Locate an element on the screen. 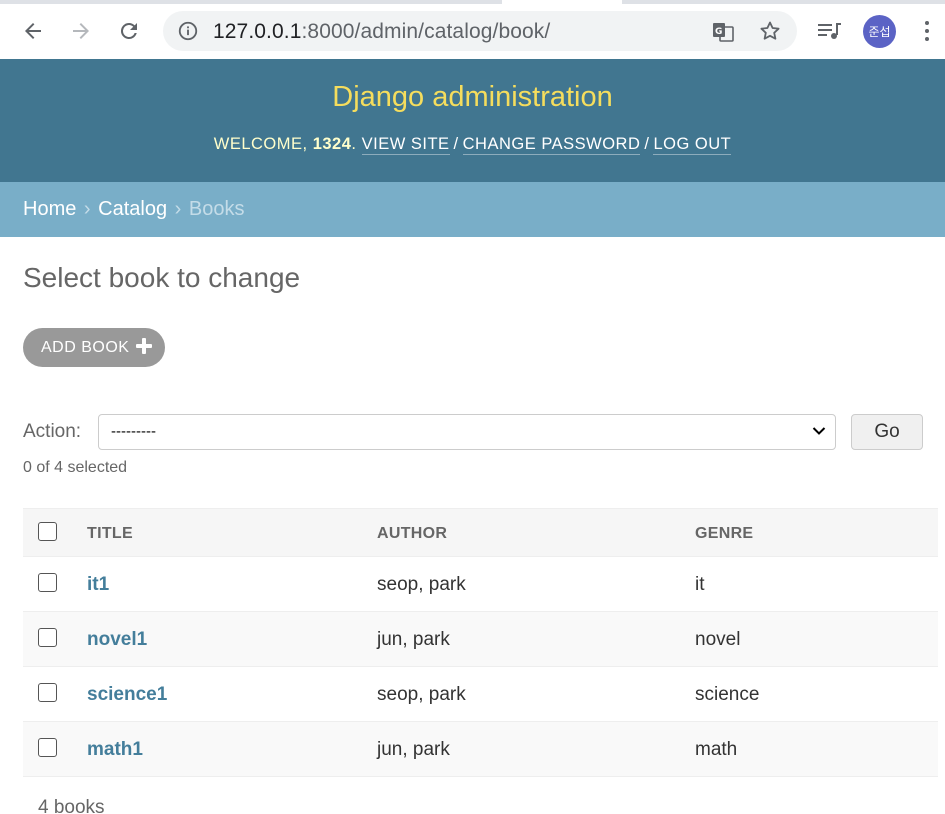 The width and height of the screenshot is (945, 814). translate-icon: G is located at coordinates (723, 32).